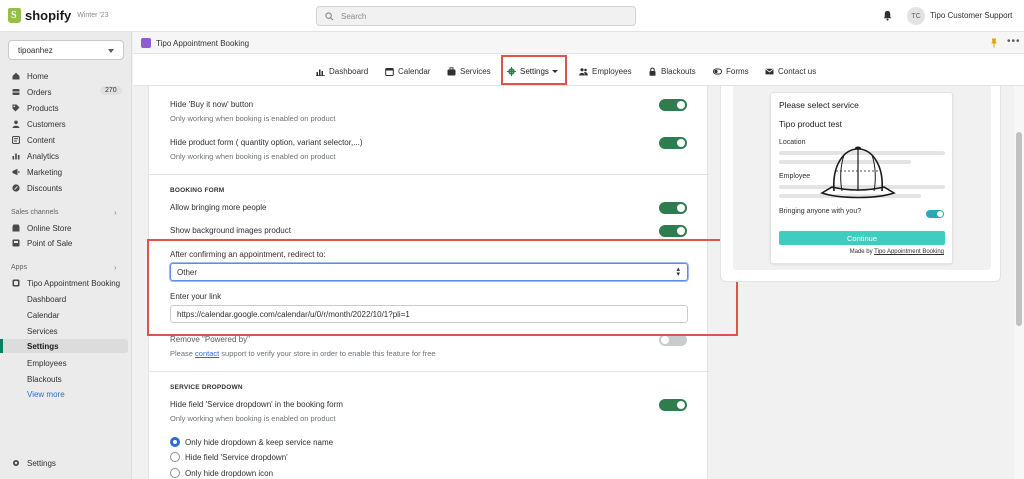  I want to click on sidebar-item-content: Content, so click(33, 140).